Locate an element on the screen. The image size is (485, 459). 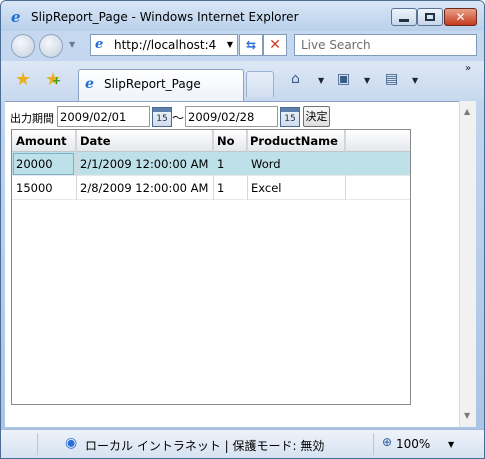
cell-amount: 20000 is located at coordinates (34, 164).